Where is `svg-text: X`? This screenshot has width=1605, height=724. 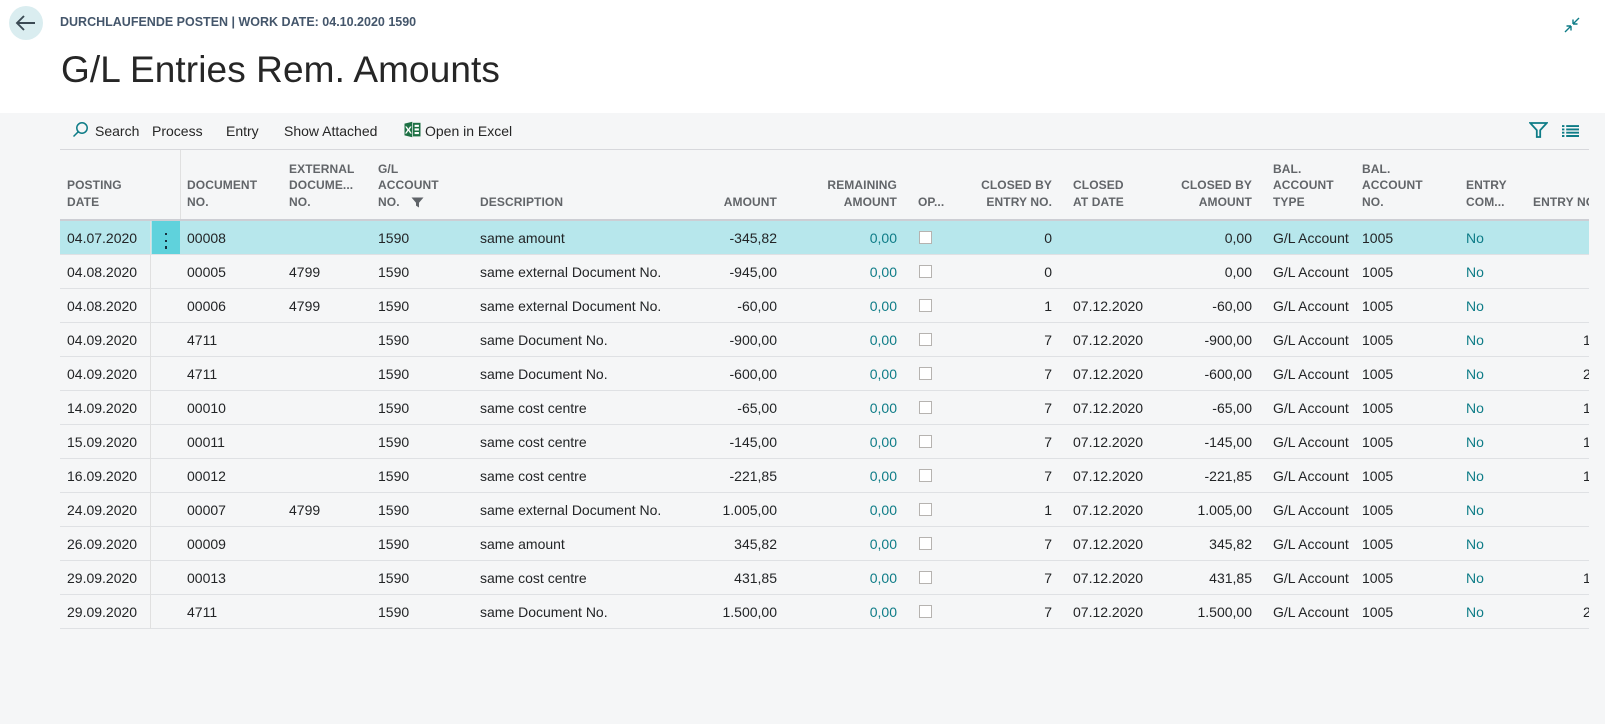
svg-text: X is located at coordinates (408, 130).